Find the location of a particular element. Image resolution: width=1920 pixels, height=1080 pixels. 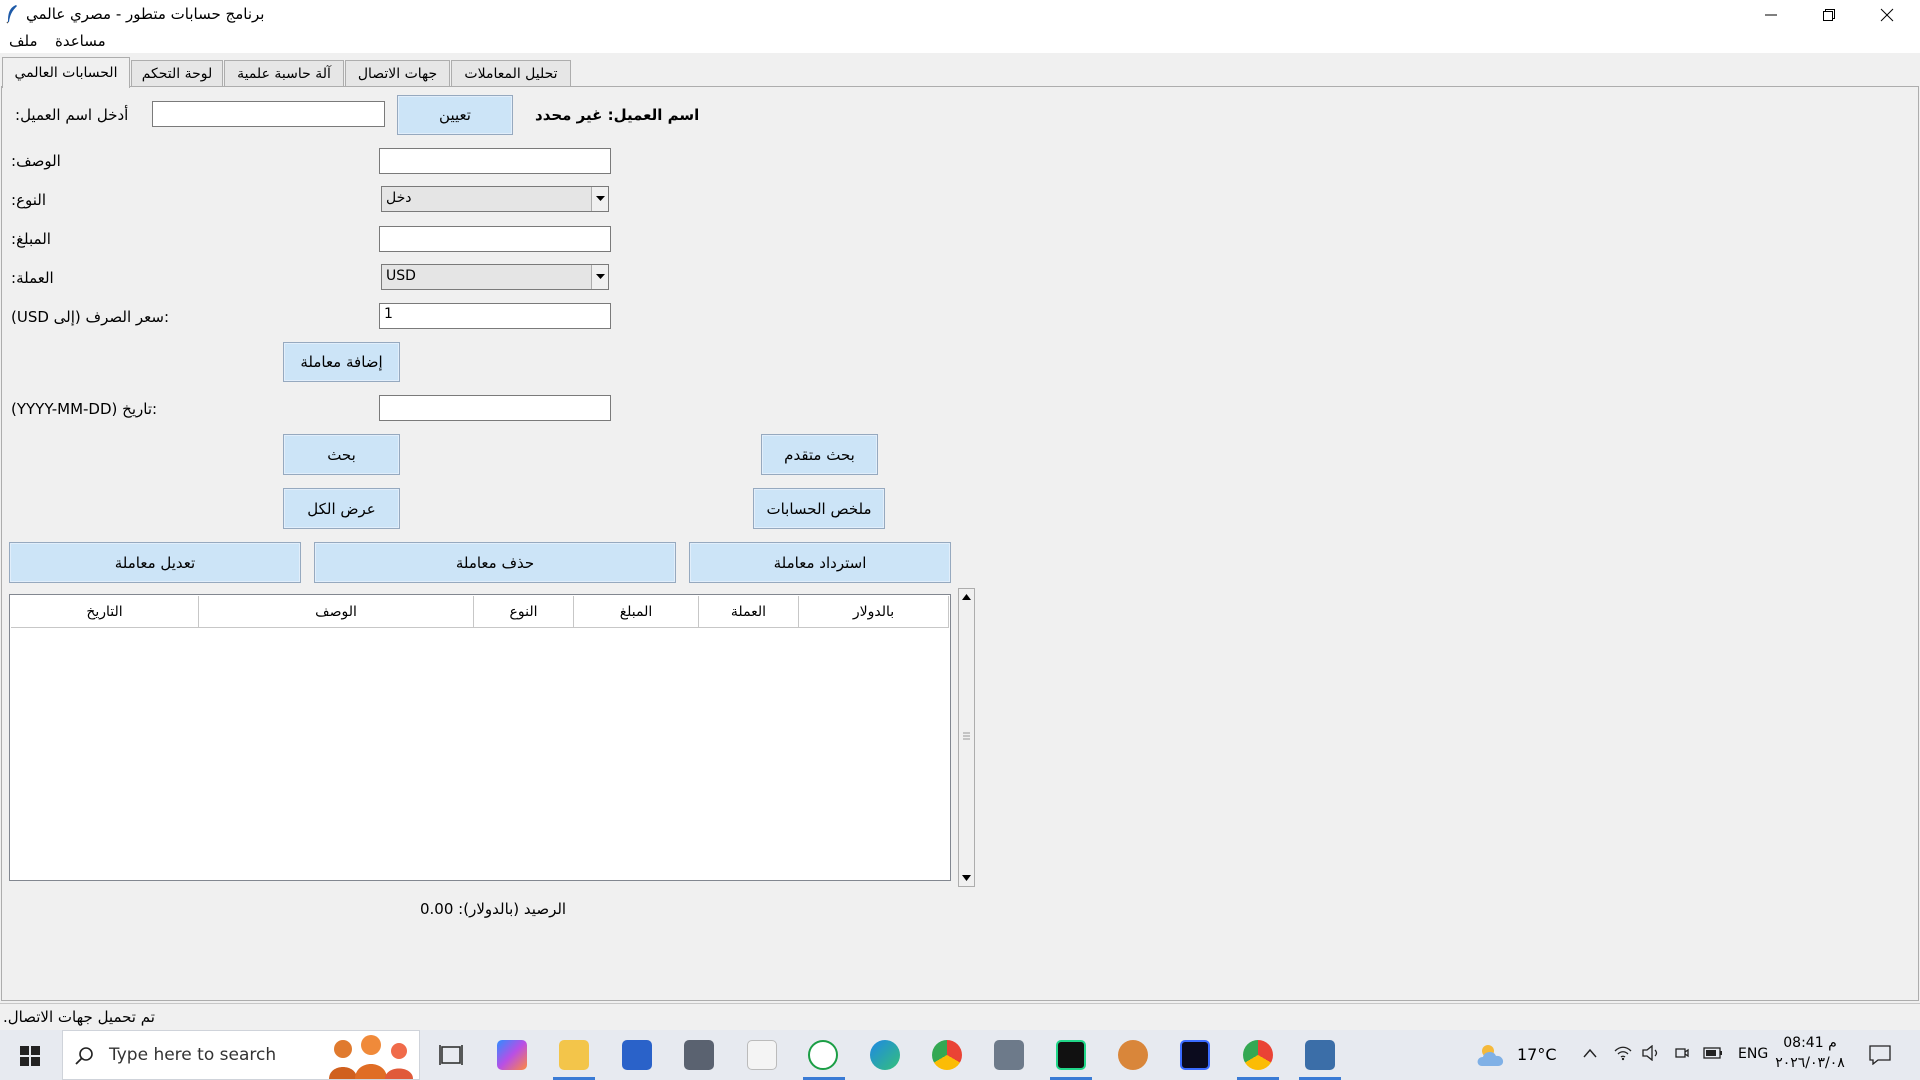

restore-transaction-button: استرداد معاملة is located at coordinates (820, 562).